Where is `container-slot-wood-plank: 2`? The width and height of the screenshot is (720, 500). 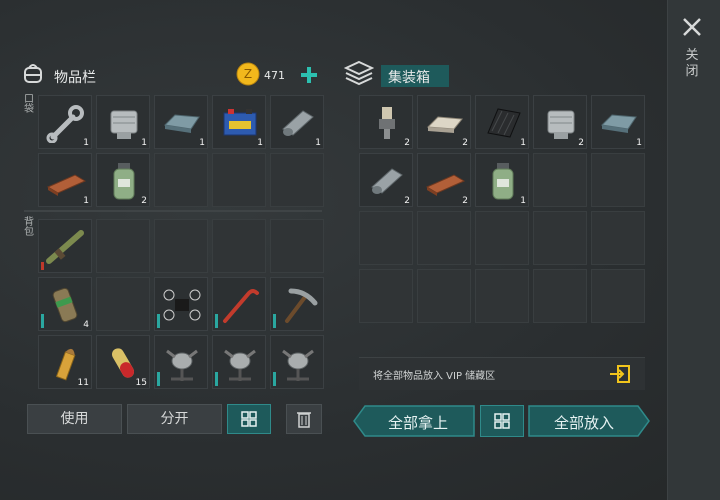
container-slot-wood-plank: 2 is located at coordinates (444, 180).